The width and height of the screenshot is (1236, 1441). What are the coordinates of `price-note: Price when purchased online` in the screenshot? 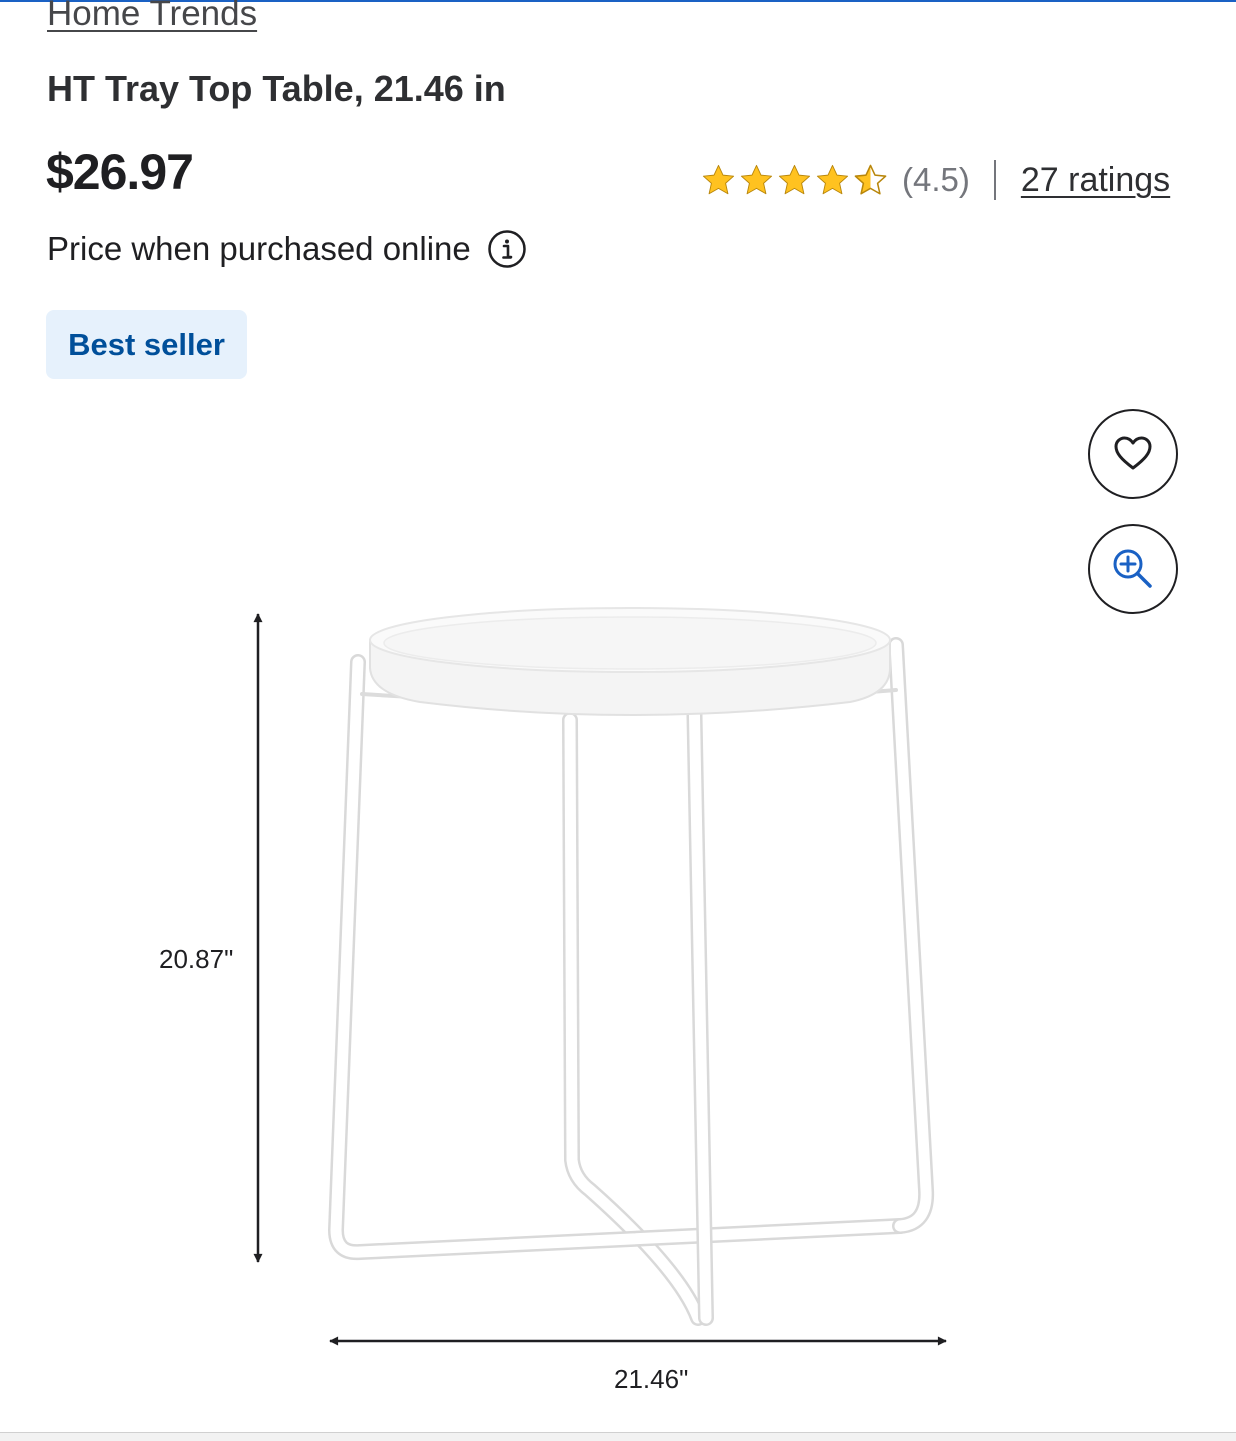 It's located at (259, 248).